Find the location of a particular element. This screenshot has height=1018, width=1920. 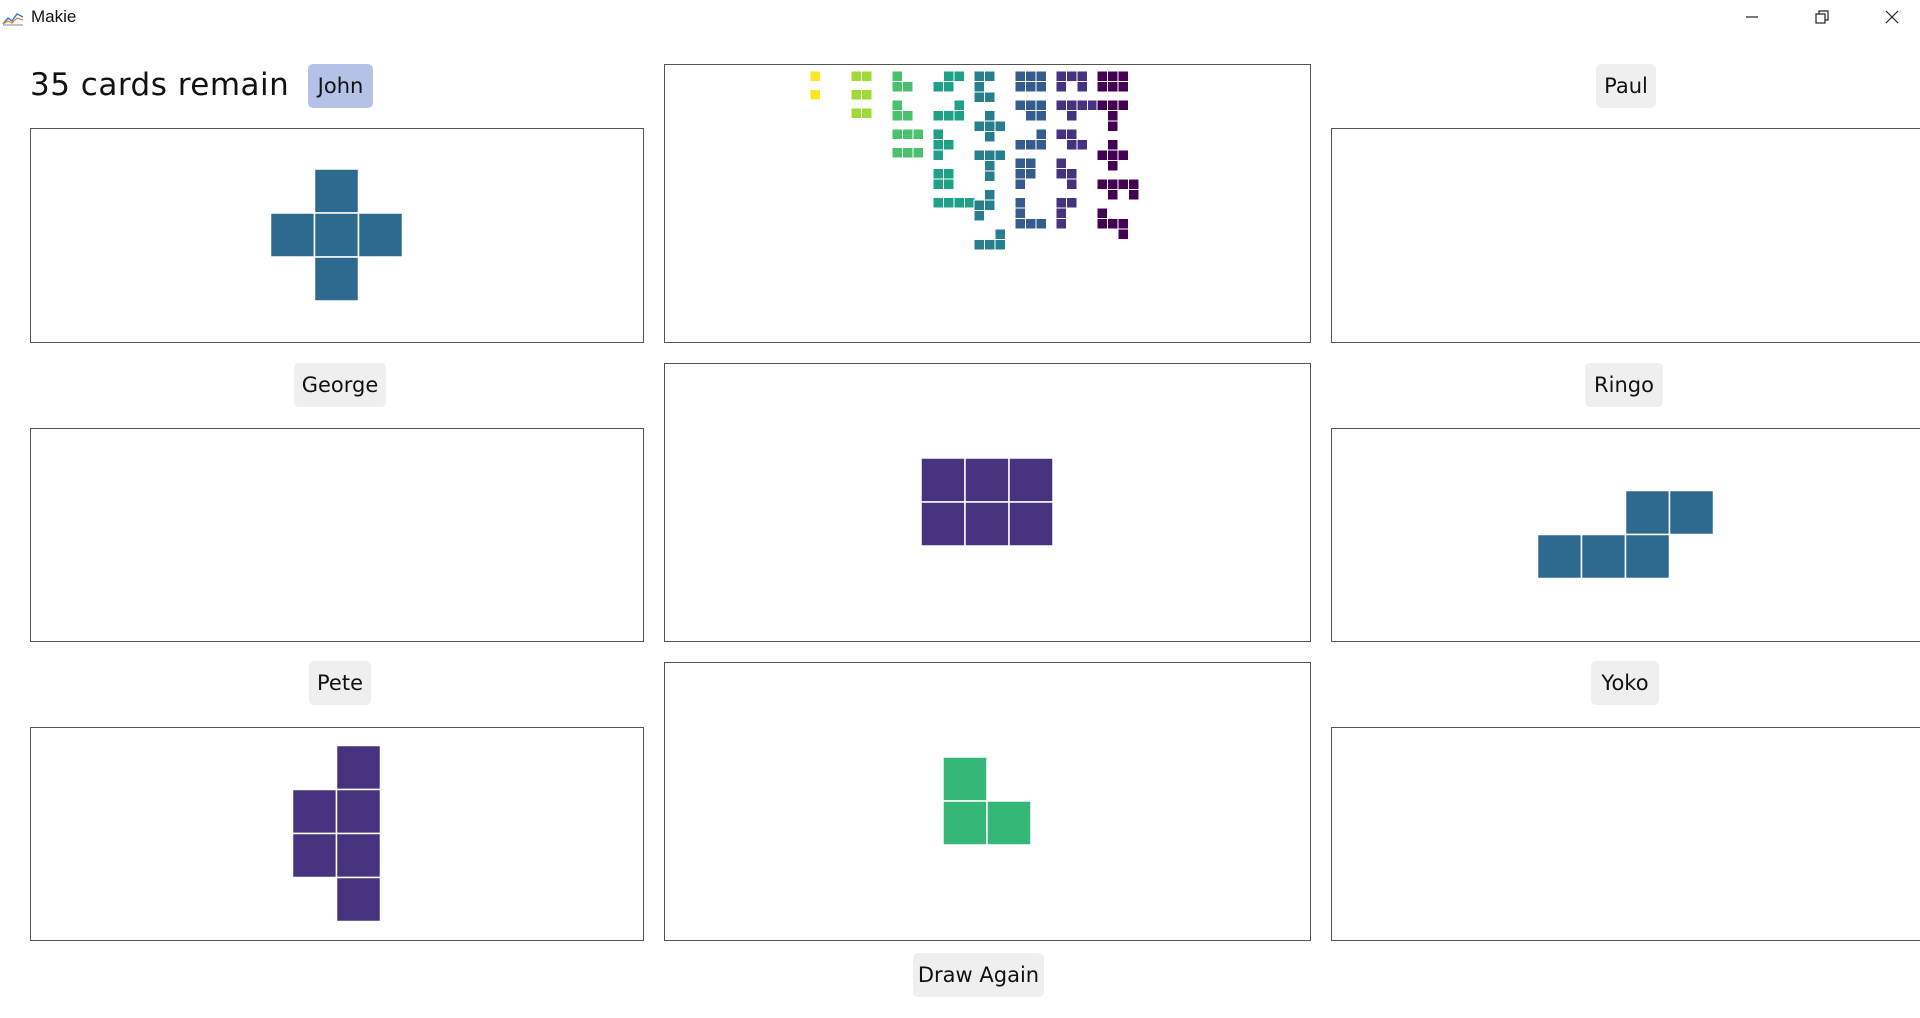

restore-icon is located at coordinates (1822, 17).